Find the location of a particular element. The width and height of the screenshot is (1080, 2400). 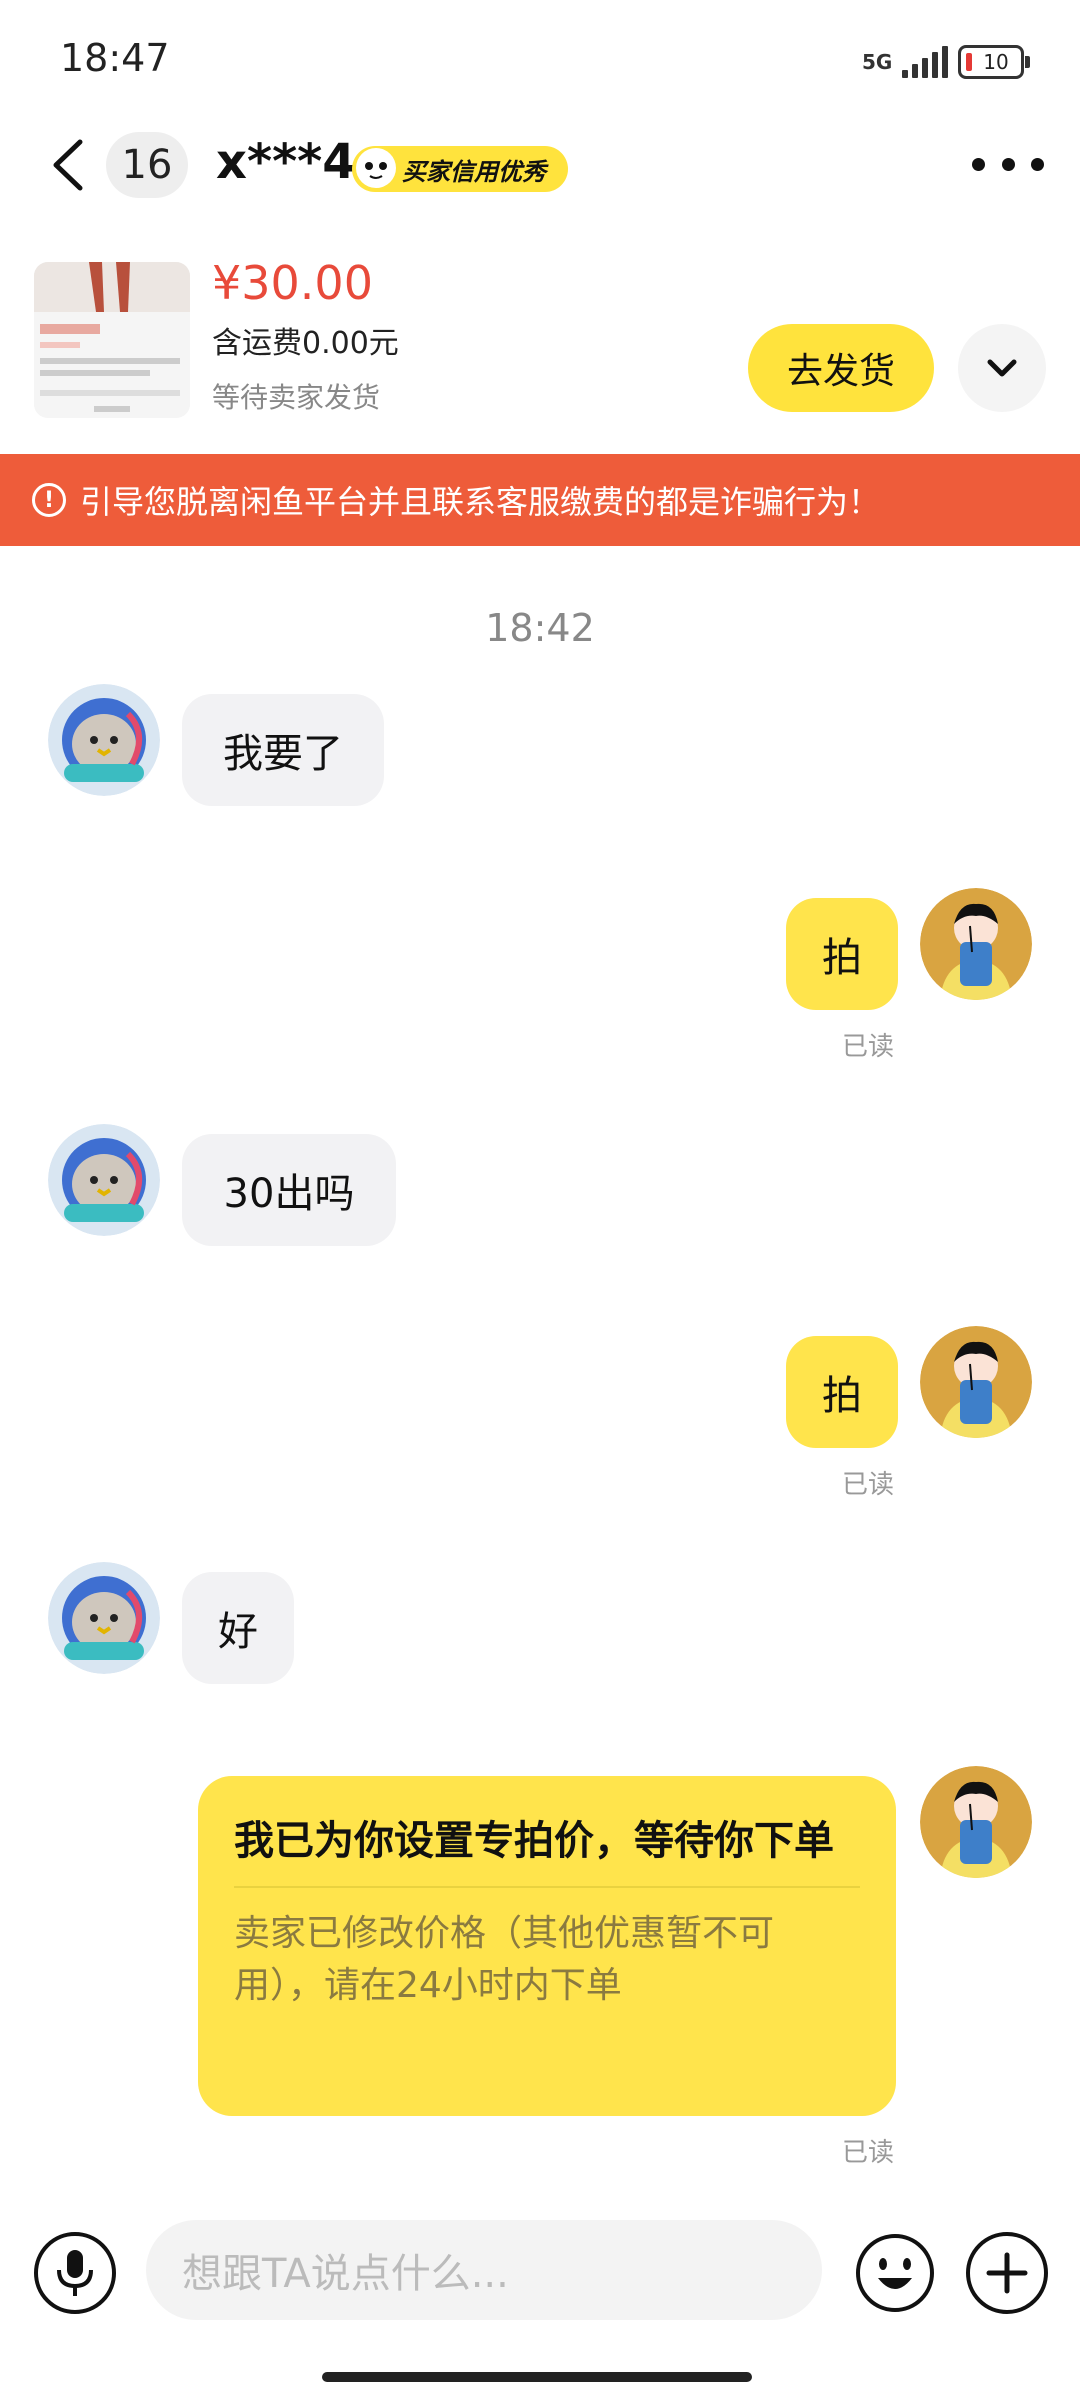

special-price-card-title: 我已为你设置专拍价，等待你下单 is located at coordinates (534, 1841).